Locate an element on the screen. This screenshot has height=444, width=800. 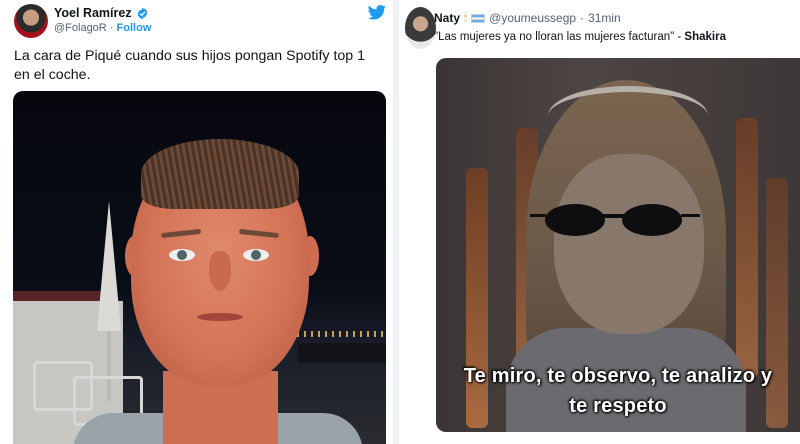
author-handle: @FolagoR is located at coordinates (80, 28).